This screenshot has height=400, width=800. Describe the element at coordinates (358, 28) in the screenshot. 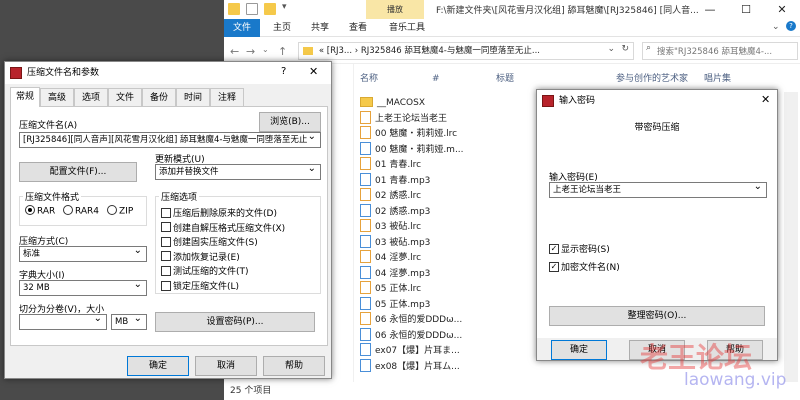

I see `ribbon-tab-view: 查看` at that location.